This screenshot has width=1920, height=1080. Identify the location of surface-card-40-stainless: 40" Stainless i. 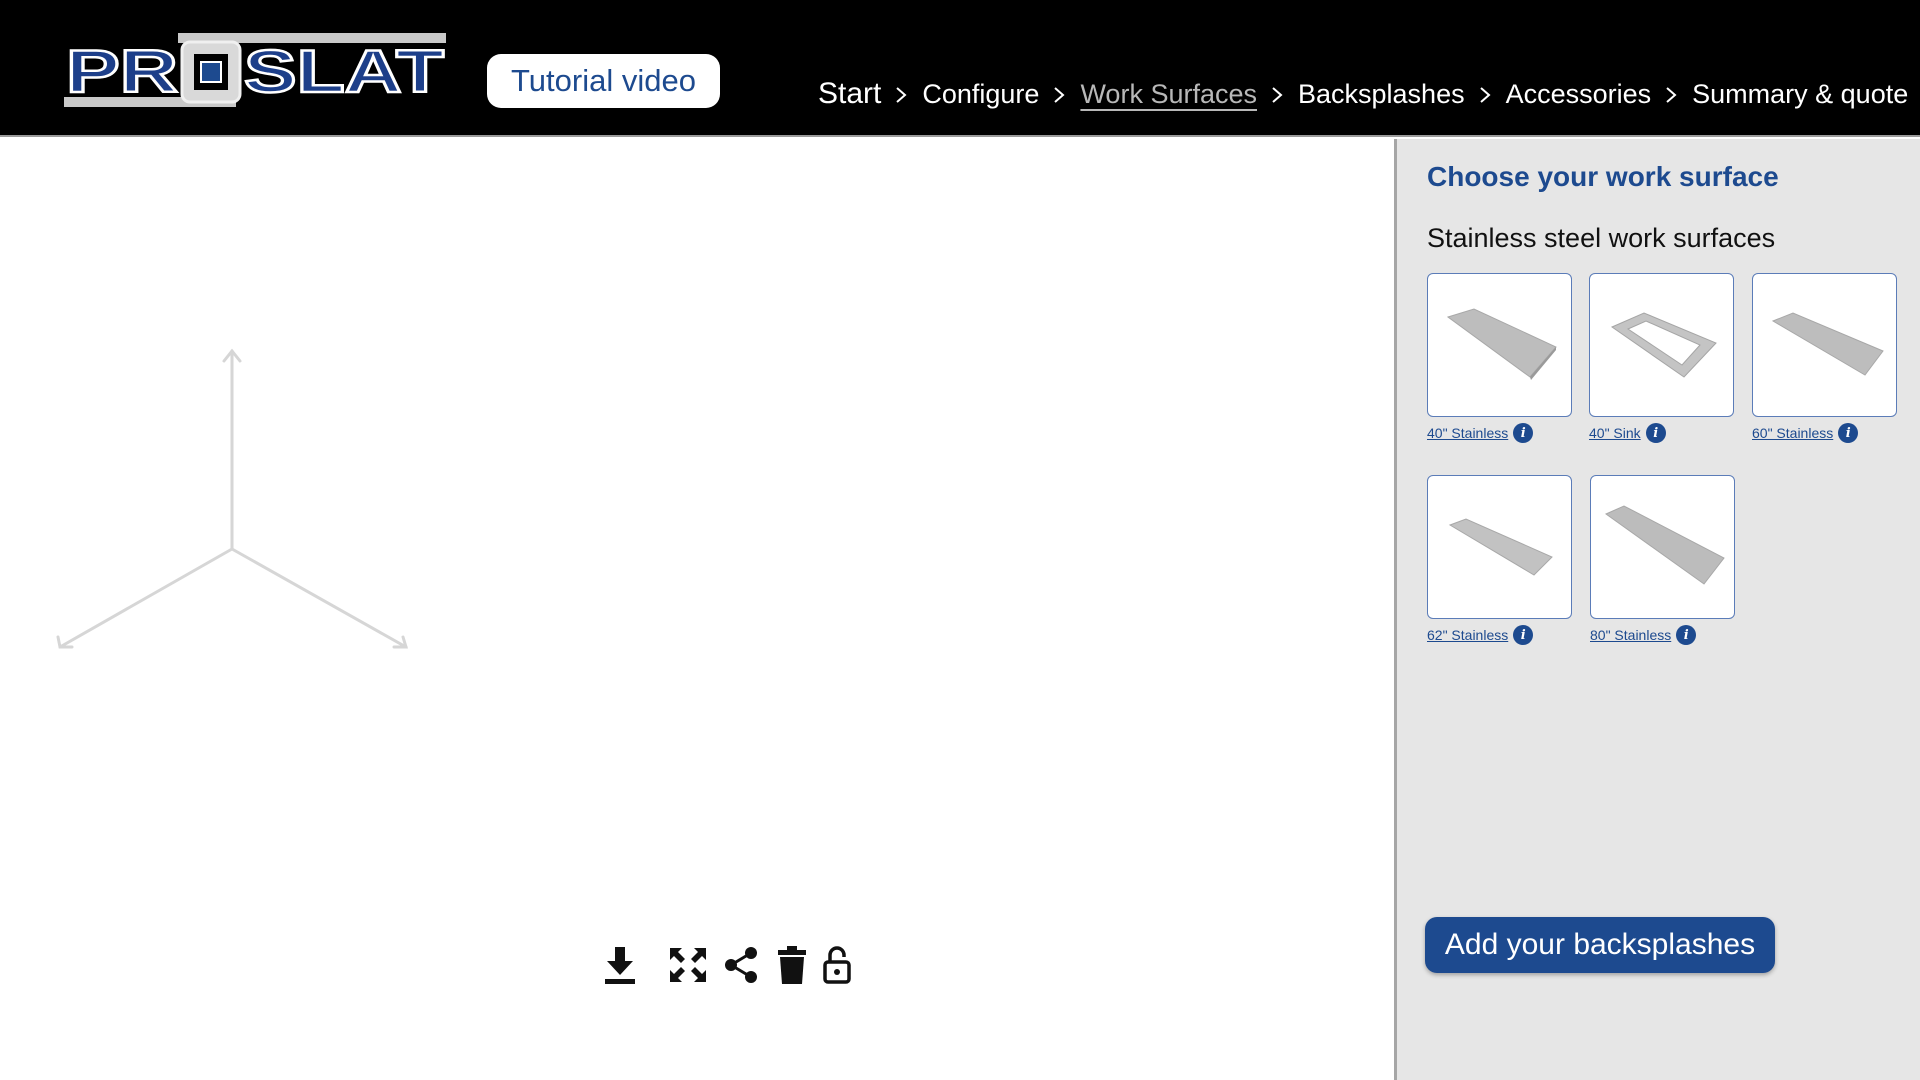
(1499, 373).